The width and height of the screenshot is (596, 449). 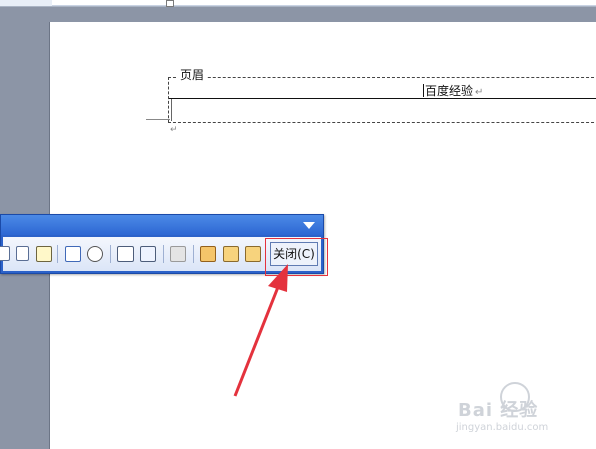 I want to click on header-area: 页眉 百度经验 ↵, so click(x=382, y=94).